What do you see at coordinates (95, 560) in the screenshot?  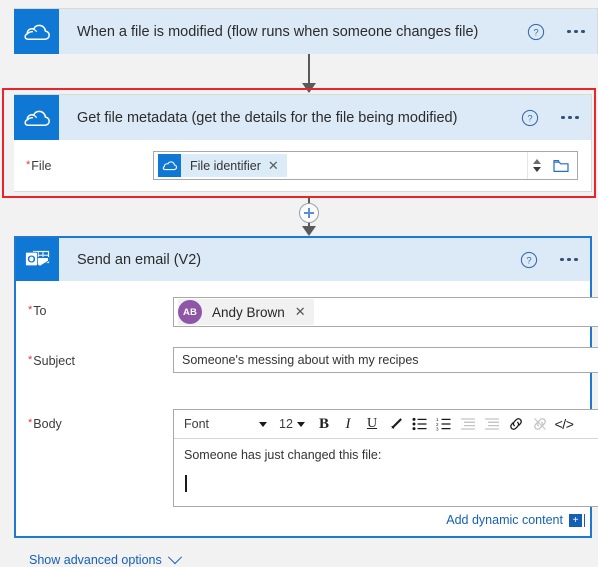 I see `show-advanced-options-label: Show advanced options` at bounding box center [95, 560].